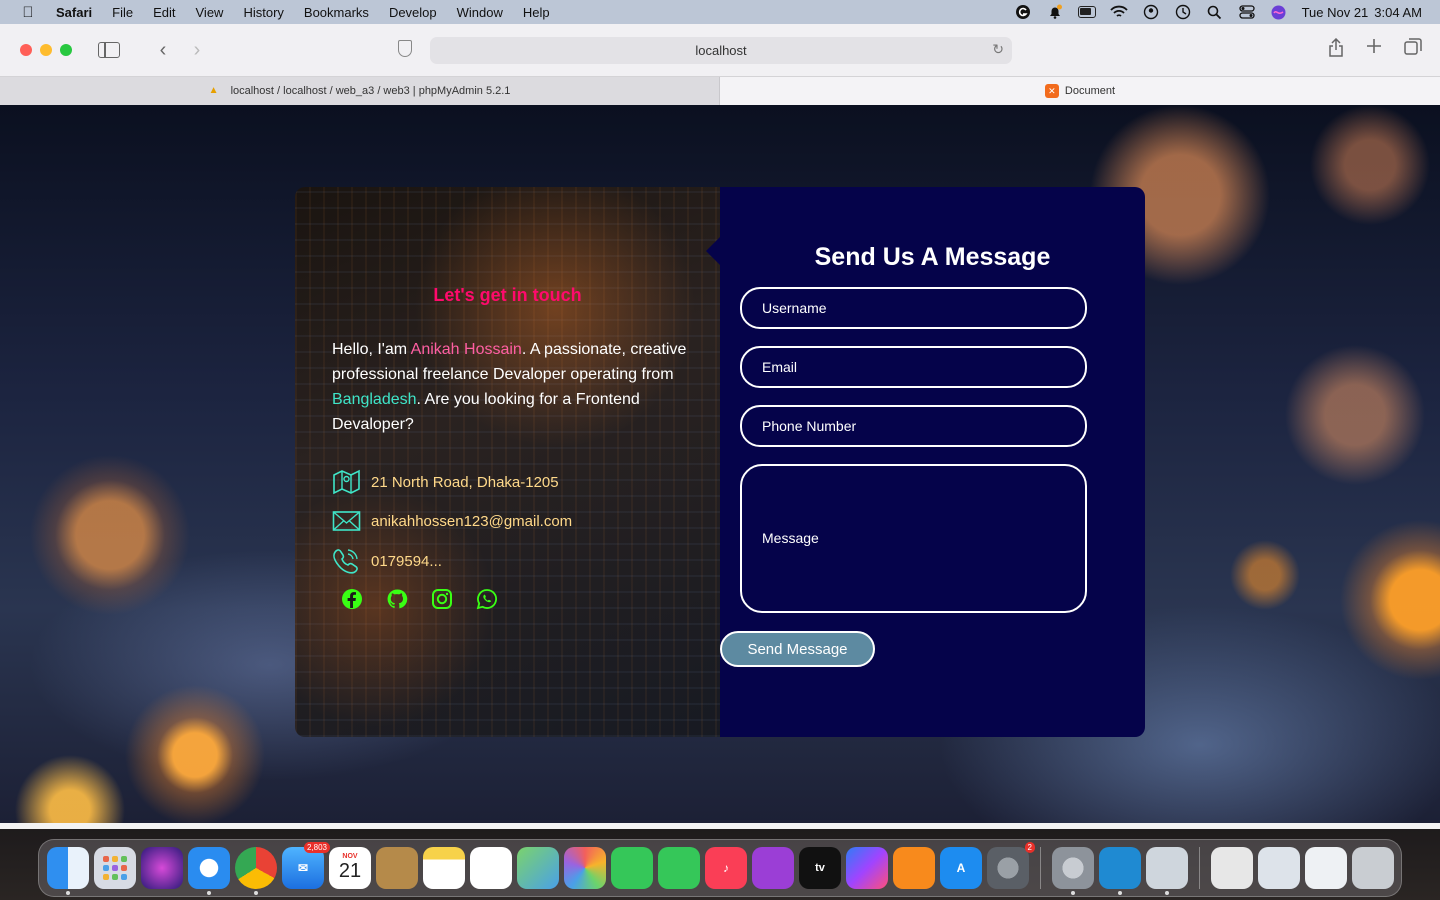  What do you see at coordinates (350, 871) in the screenshot?
I see `calendar-day: 21` at bounding box center [350, 871].